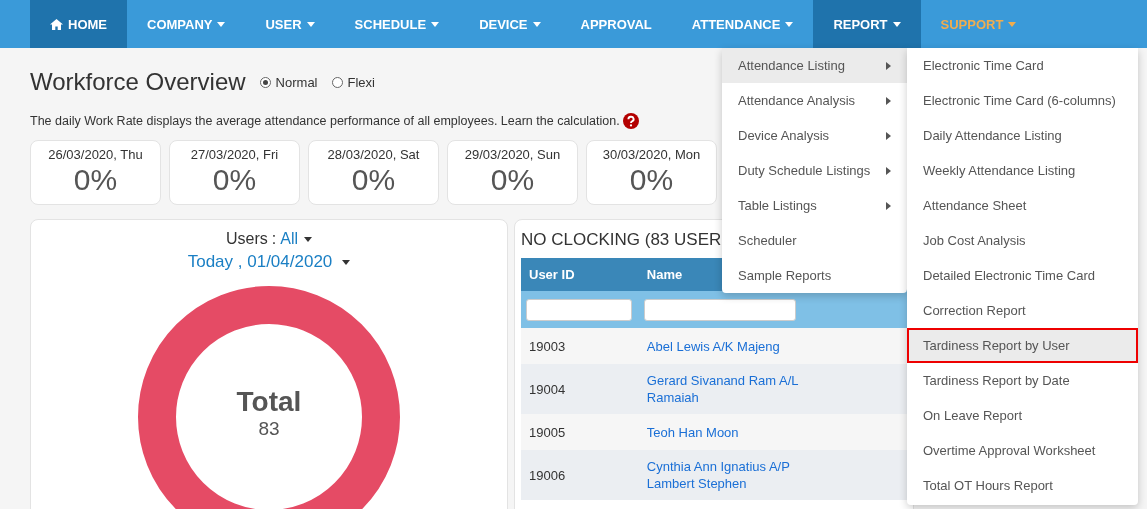  I want to click on menu-item: Attendance Sheet, so click(1022, 205).